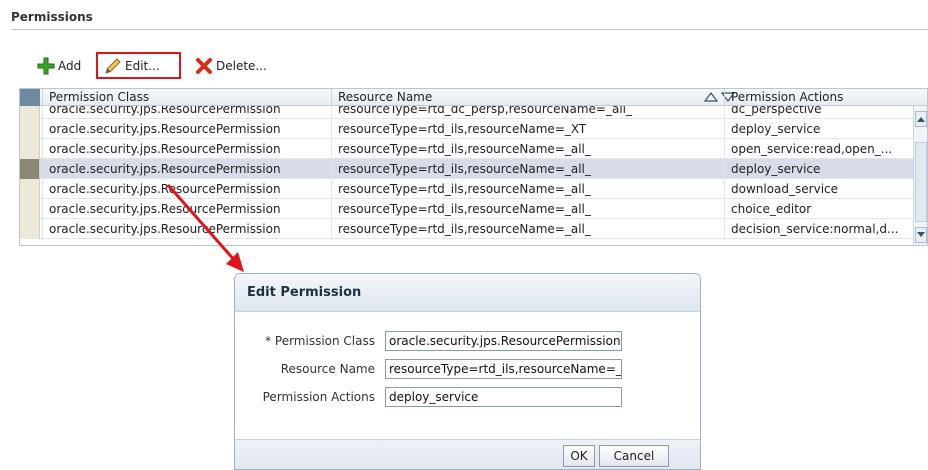 The height and width of the screenshot is (470, 928). I want to click on permission-actions-cell: choice_editor, so click(819, 209).